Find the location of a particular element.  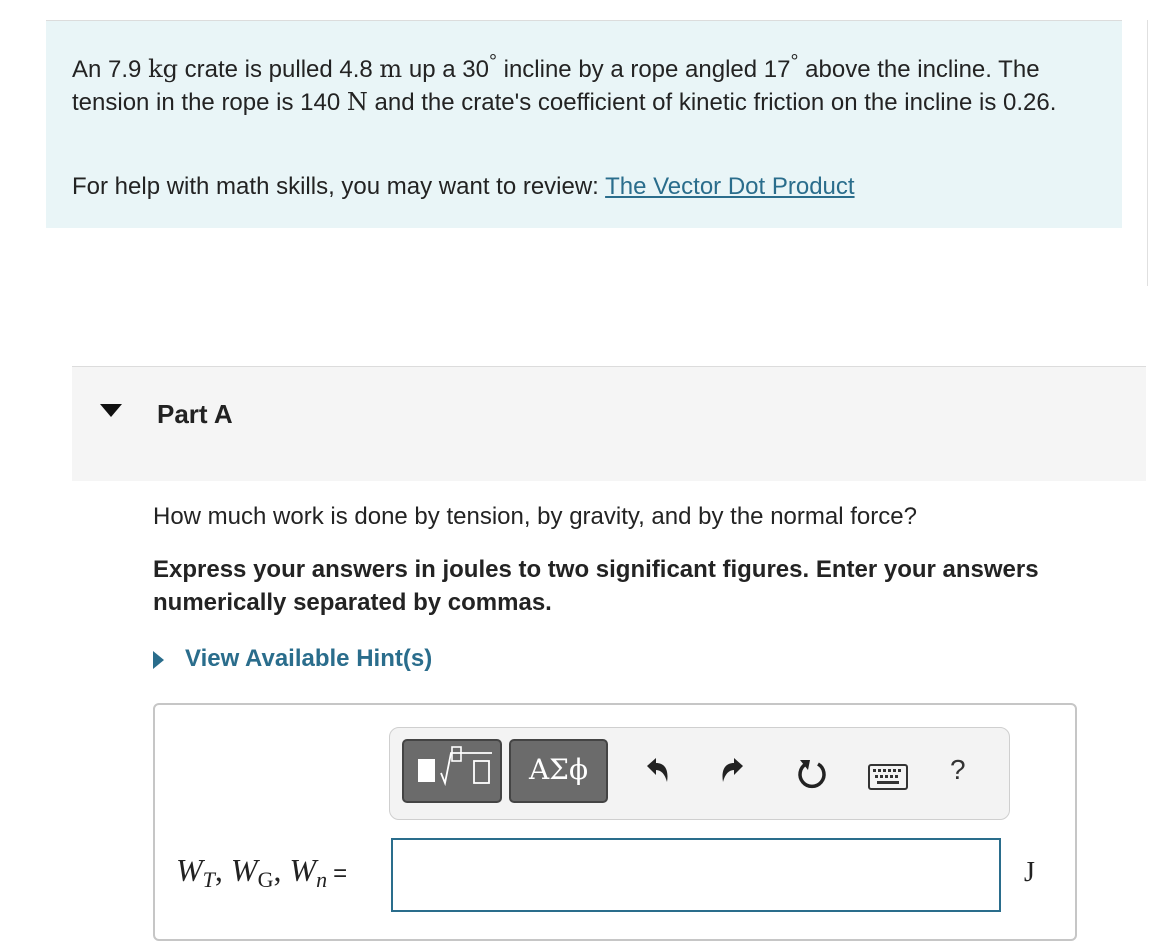

unit-label: J is located at coordinates (1029, 872).